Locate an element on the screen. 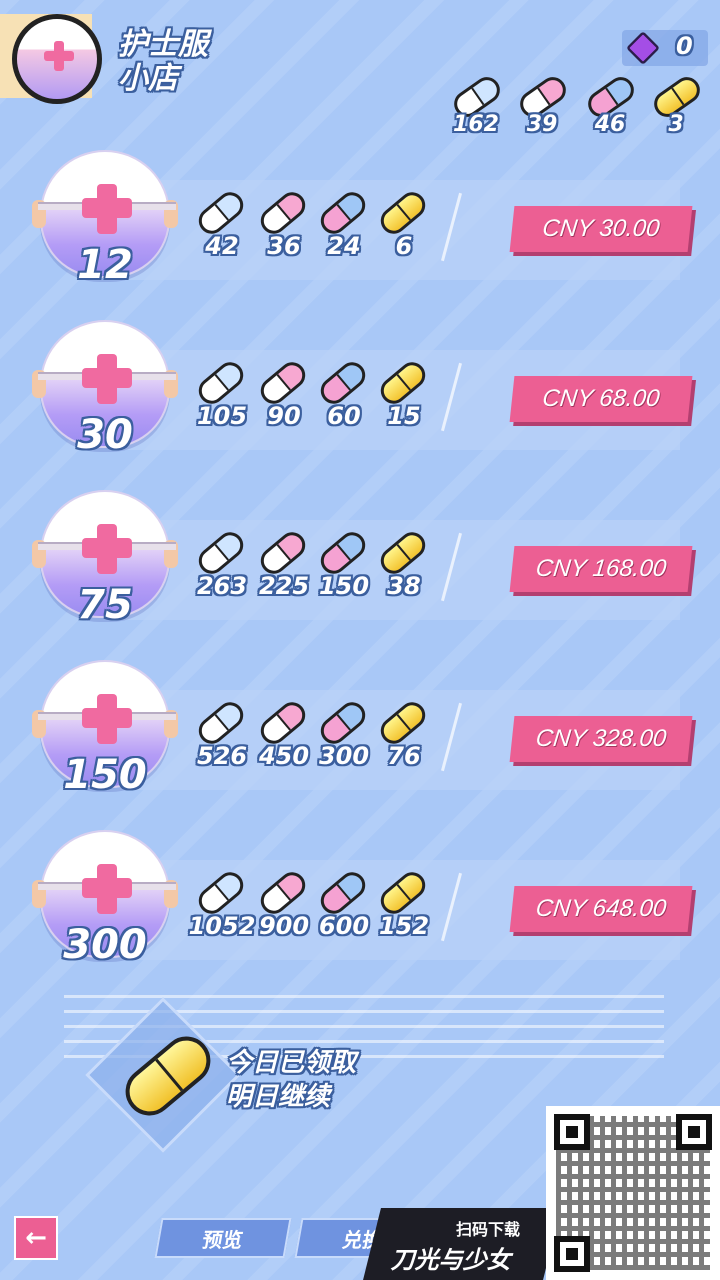 The image size is (720, 1280). pack-pill-mix: 150 is located at coordinates (344, 565).